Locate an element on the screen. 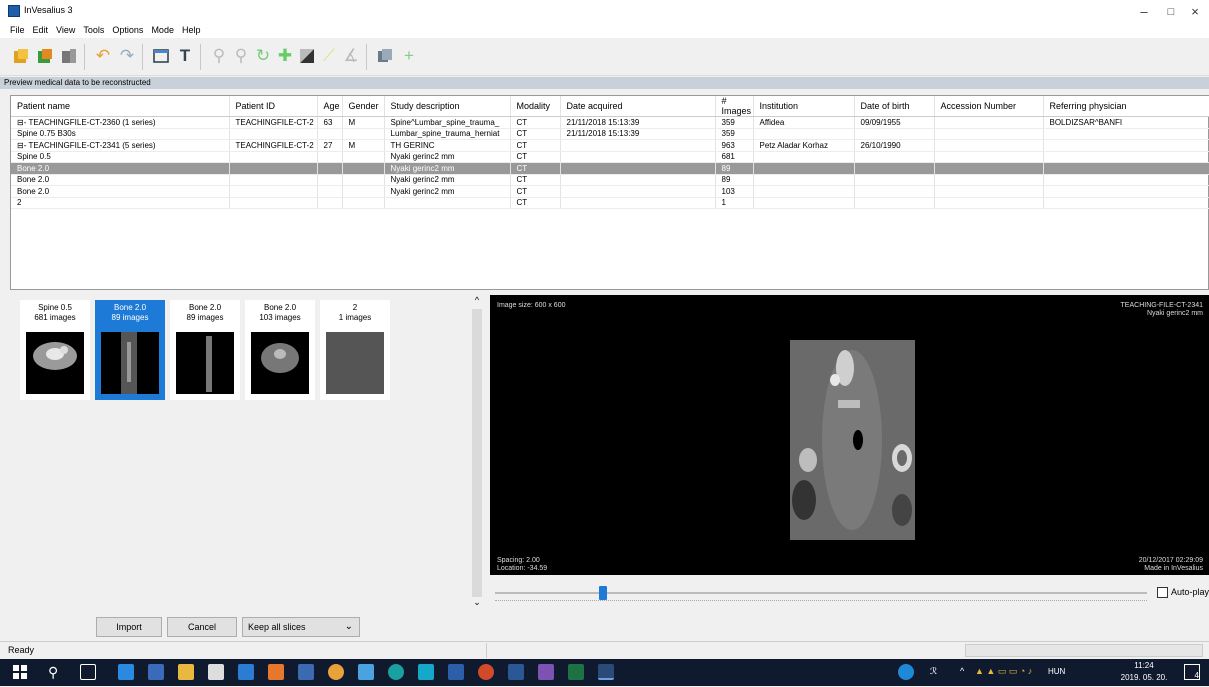 The image size is (1209, 687). firefox-icon is located at coordinates (276, 672).